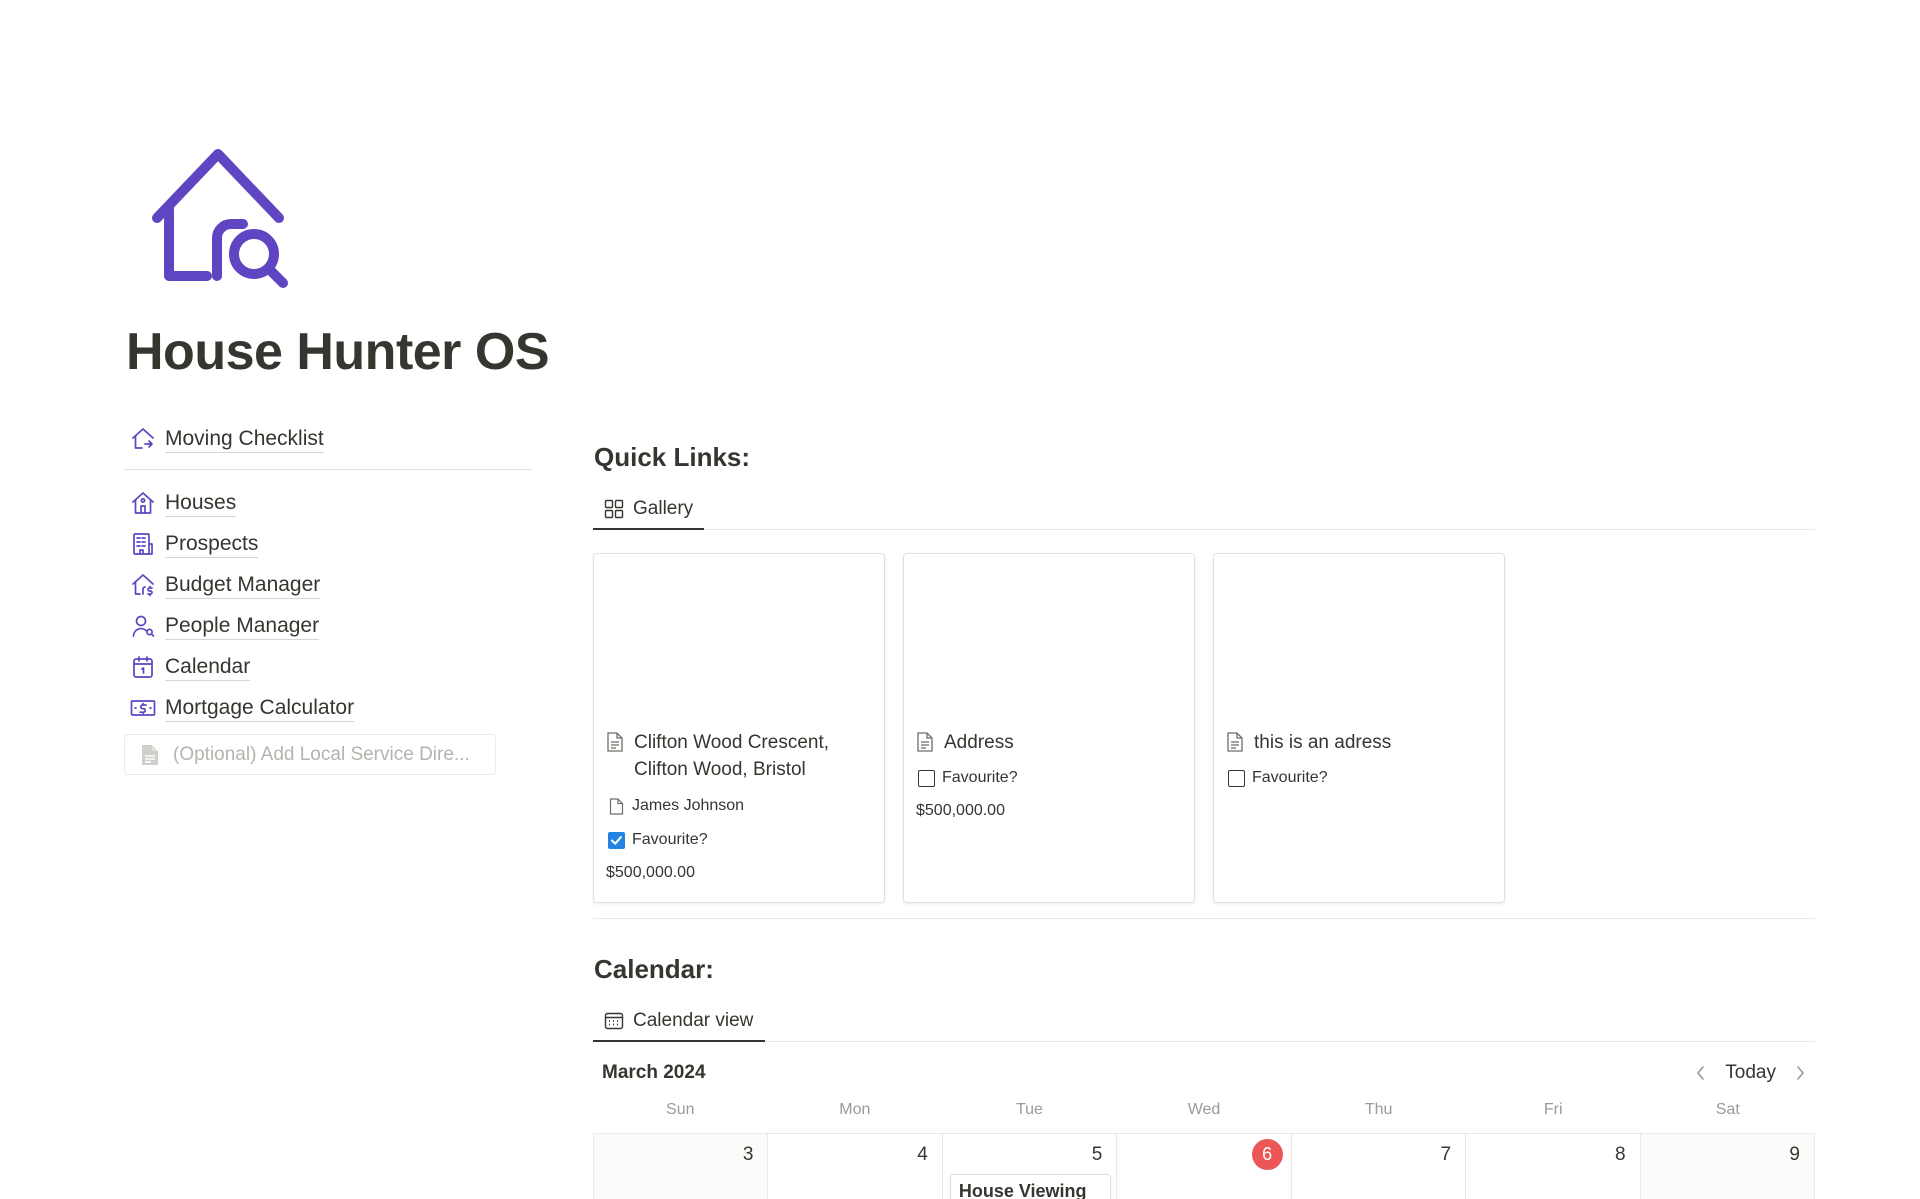 Image resolution: width=1920 pixels, height=1199 pixels. What do you see at coordinates (143, 503) in the screenshot?
I see `house-icon` at bounding box center [143, 503].